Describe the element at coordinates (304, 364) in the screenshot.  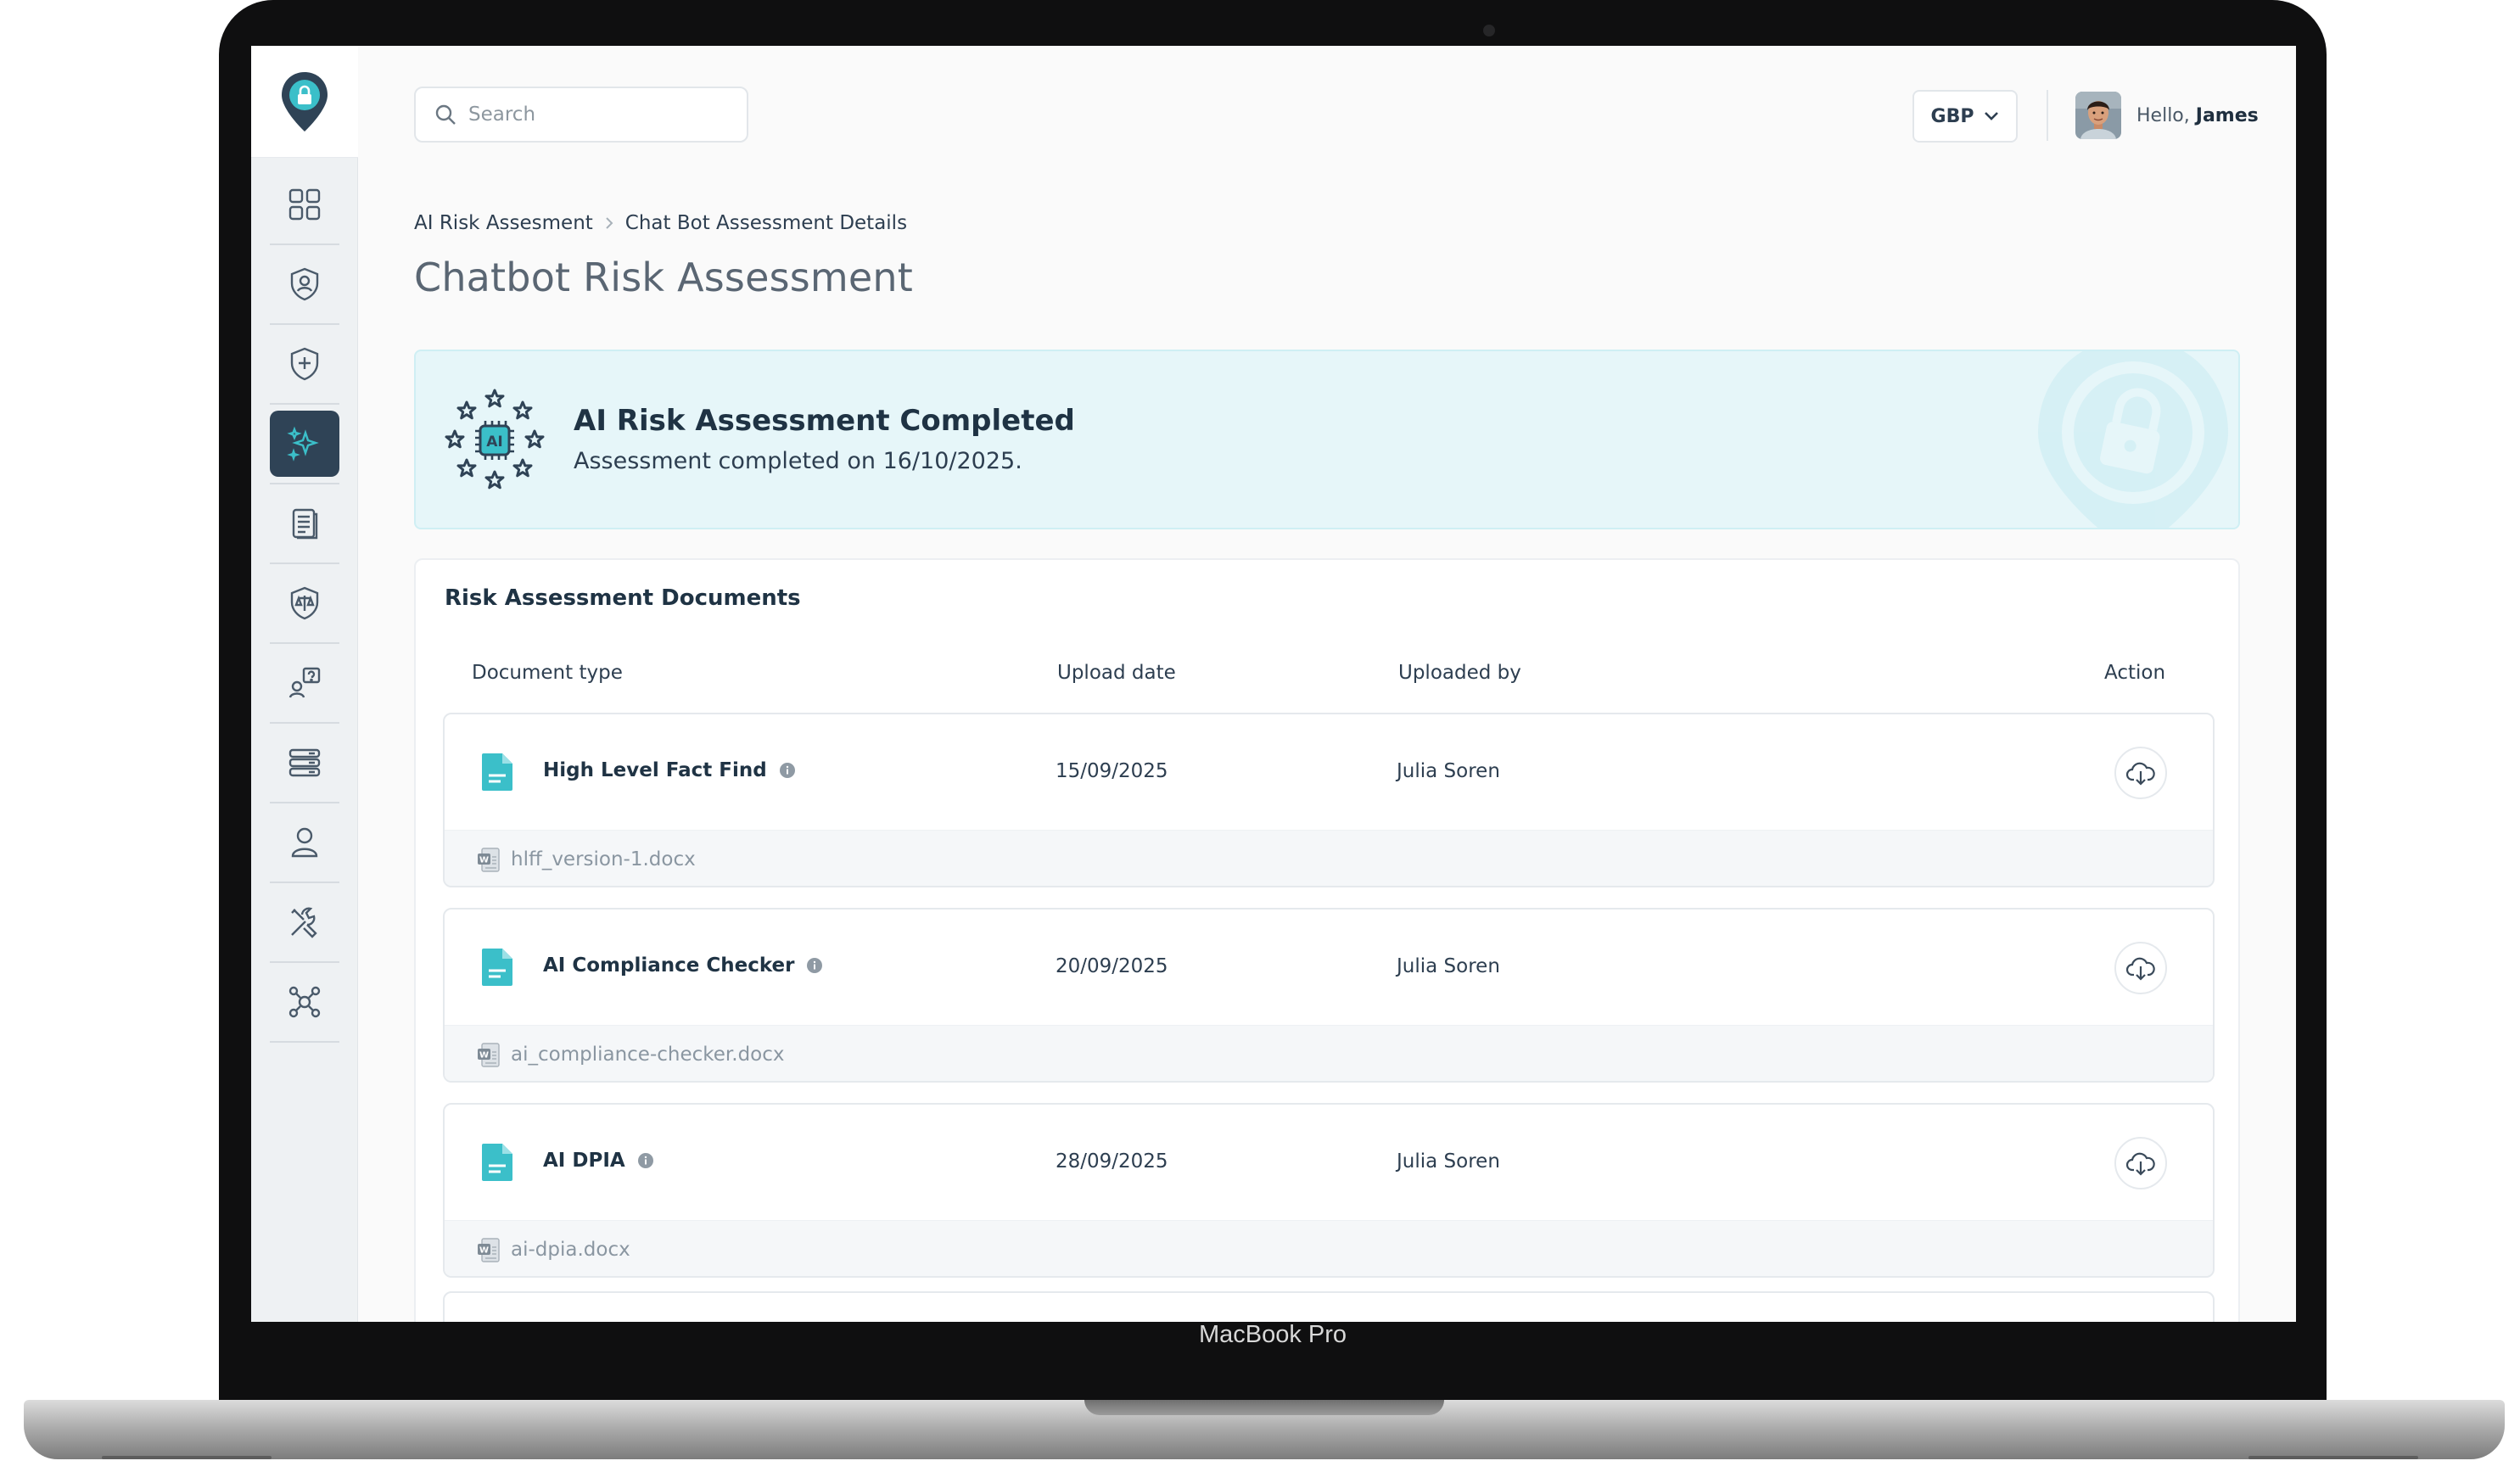
I see `medical-shield-icon` at that location.